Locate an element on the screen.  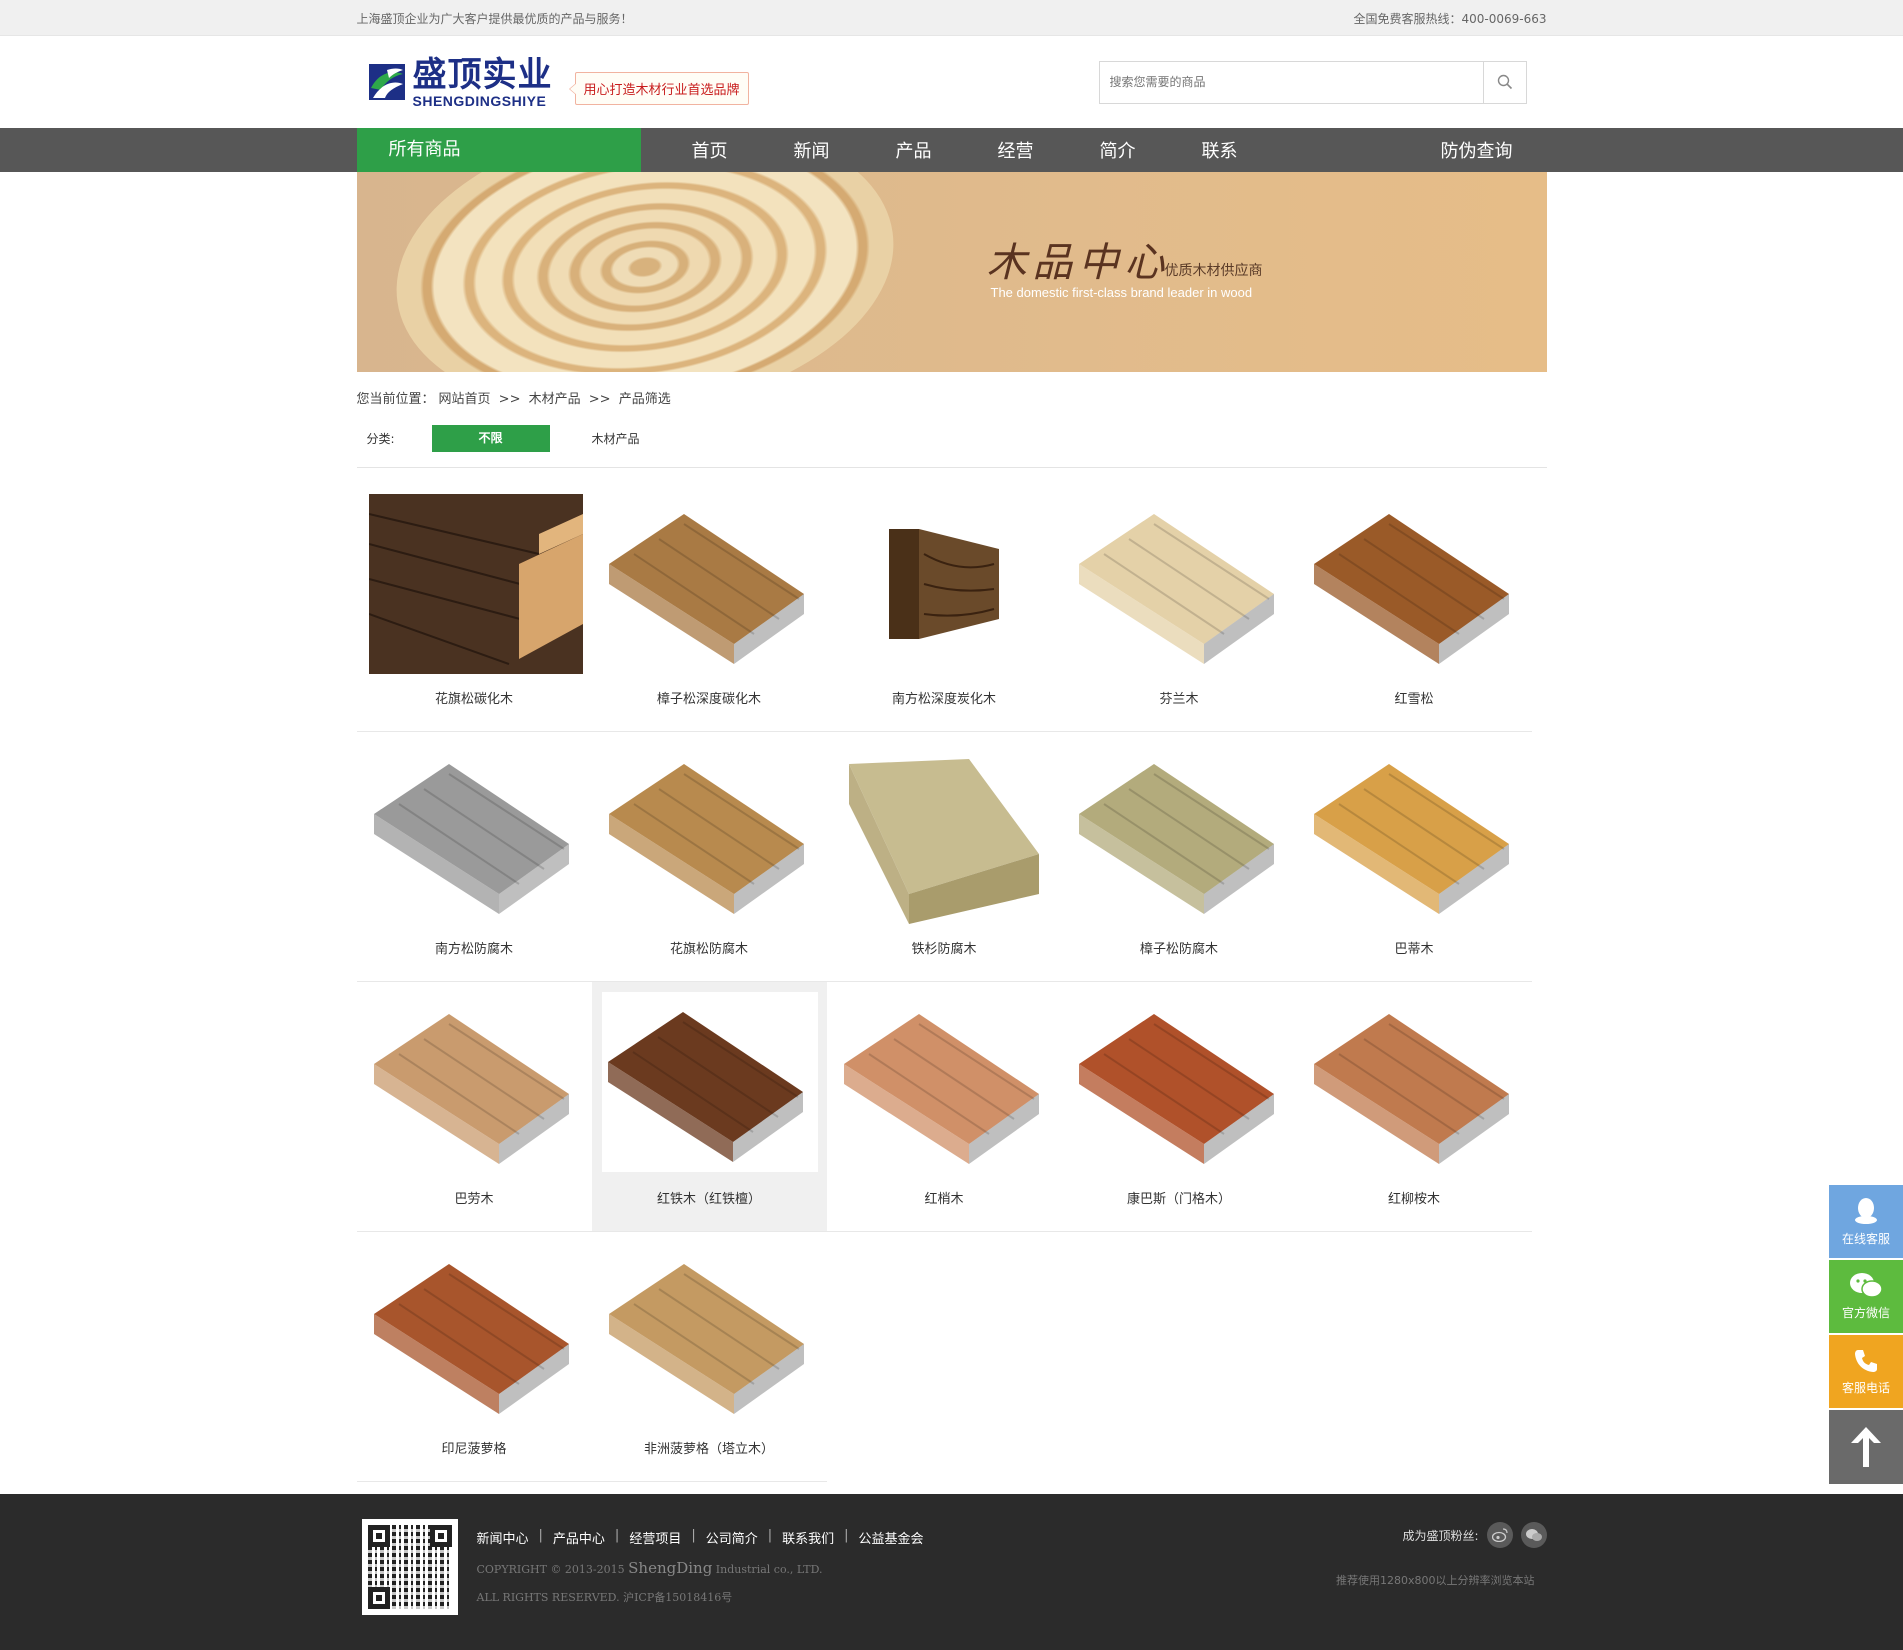
banner-title: 木品中心 is located at coordinates (1078, 263).